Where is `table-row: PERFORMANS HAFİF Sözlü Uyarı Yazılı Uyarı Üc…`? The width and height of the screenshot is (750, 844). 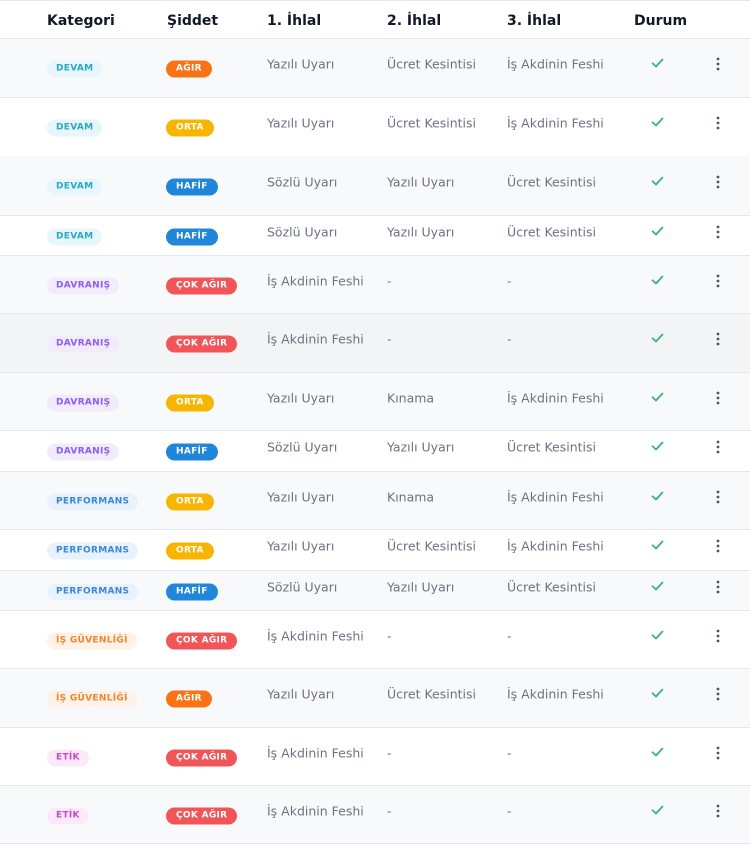
table-row: PERFORMANS HAFİF Sözlü Uyarı Yazılı Uyarı Üc… is located at coordinates (375, 591).